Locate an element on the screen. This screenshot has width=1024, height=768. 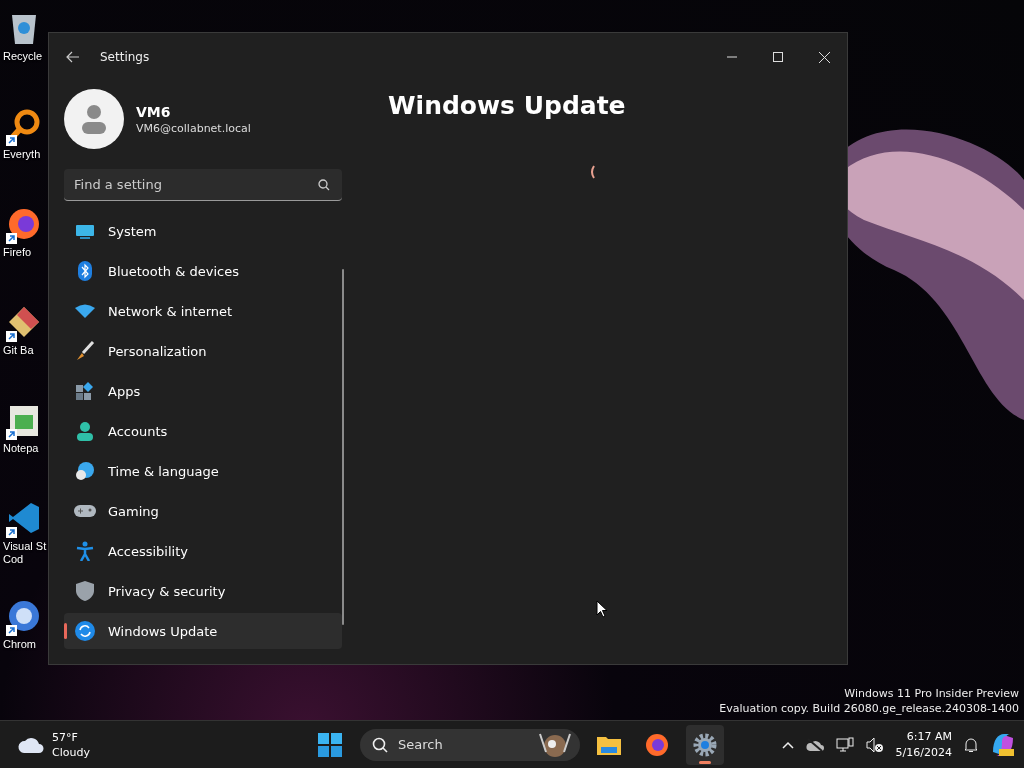
sync-icon is located at coordinates (85, 631).